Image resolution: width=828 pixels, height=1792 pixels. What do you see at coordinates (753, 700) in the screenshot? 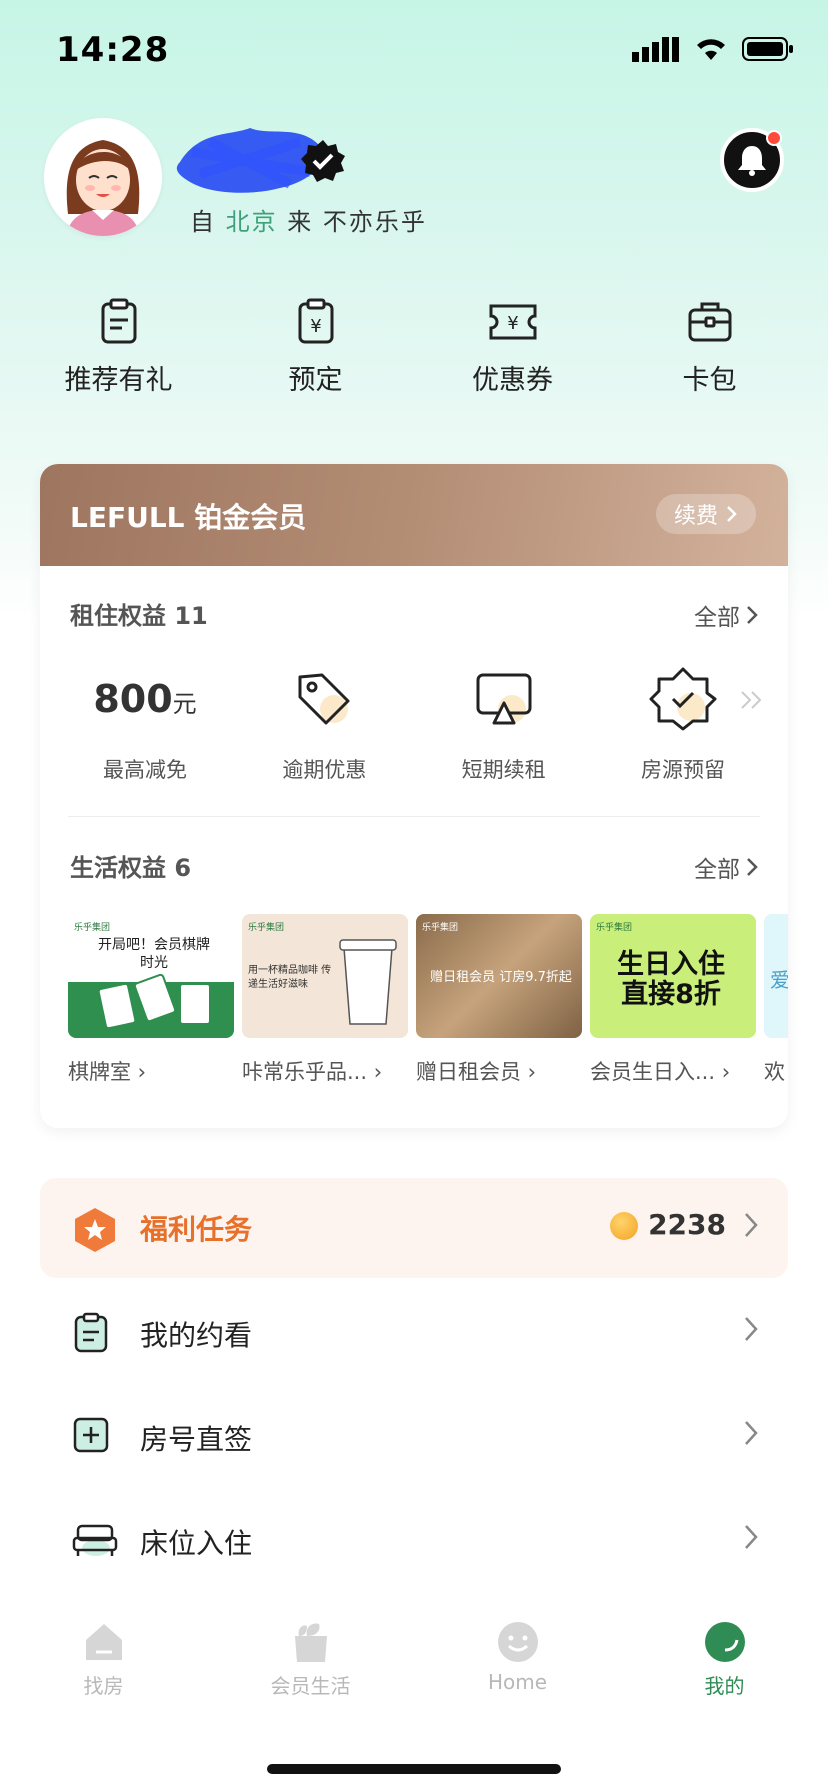
I see `double-chevron-right-icon` at bounding box center [753, 700].